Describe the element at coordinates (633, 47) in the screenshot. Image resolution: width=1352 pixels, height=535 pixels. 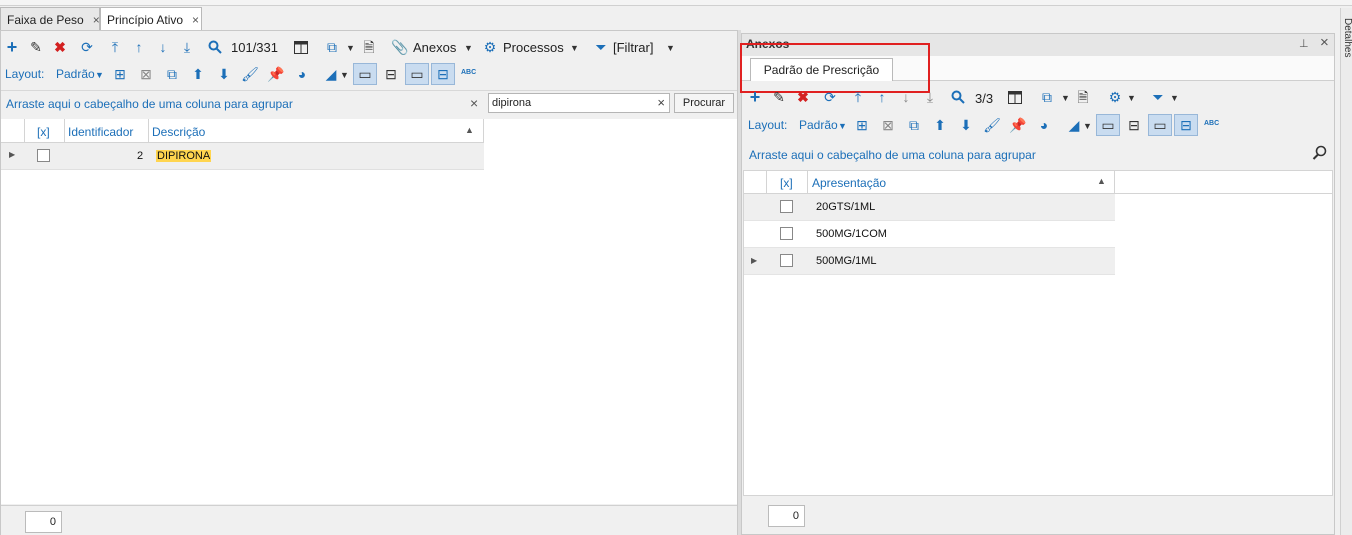
I see `filtrar-button: [Filtrar]` at that location.